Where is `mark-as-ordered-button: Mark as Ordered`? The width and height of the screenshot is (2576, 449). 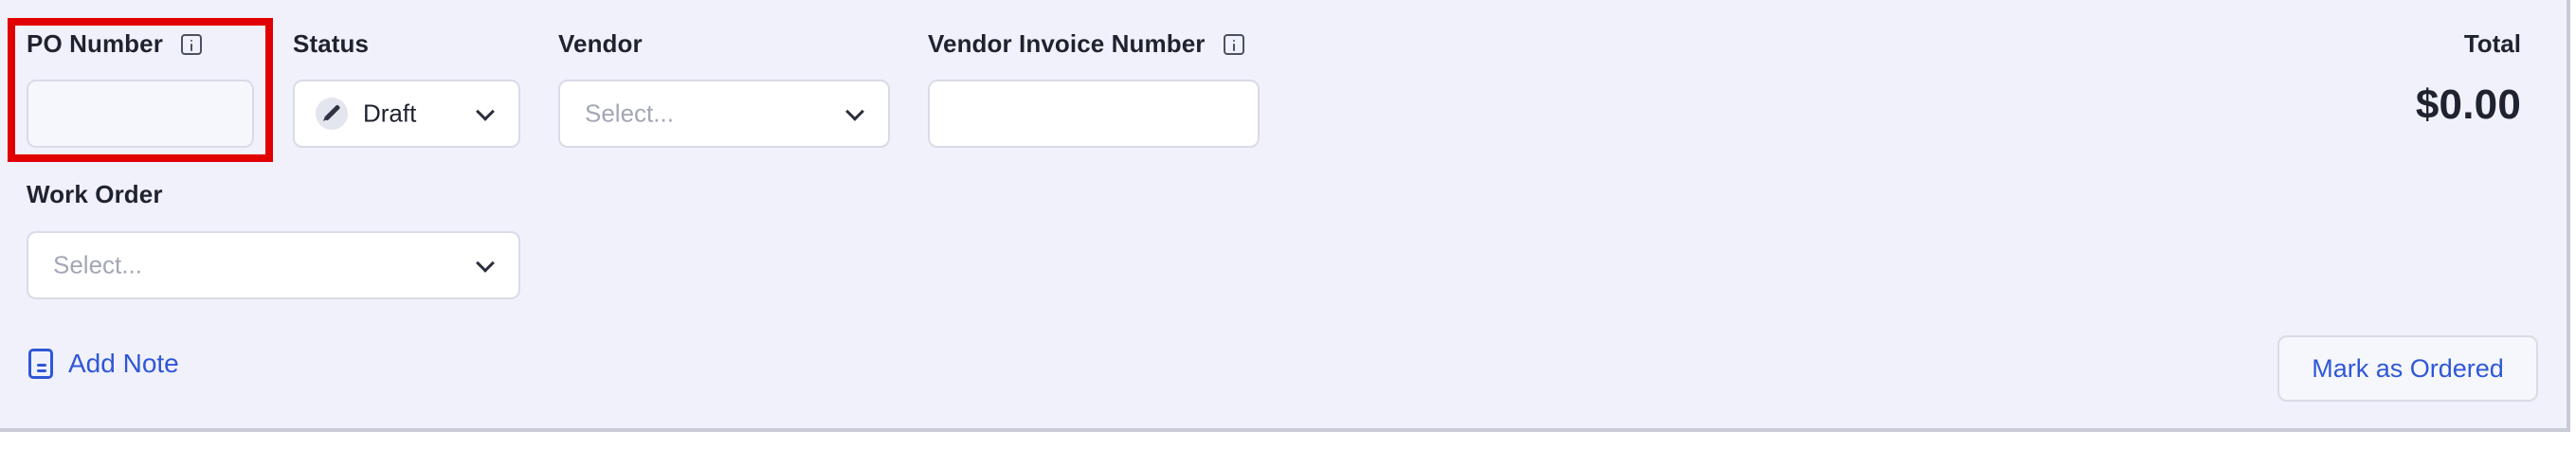
mark-as-ordered-button: Mark as Ordered is located at coordinates (2407, 368).